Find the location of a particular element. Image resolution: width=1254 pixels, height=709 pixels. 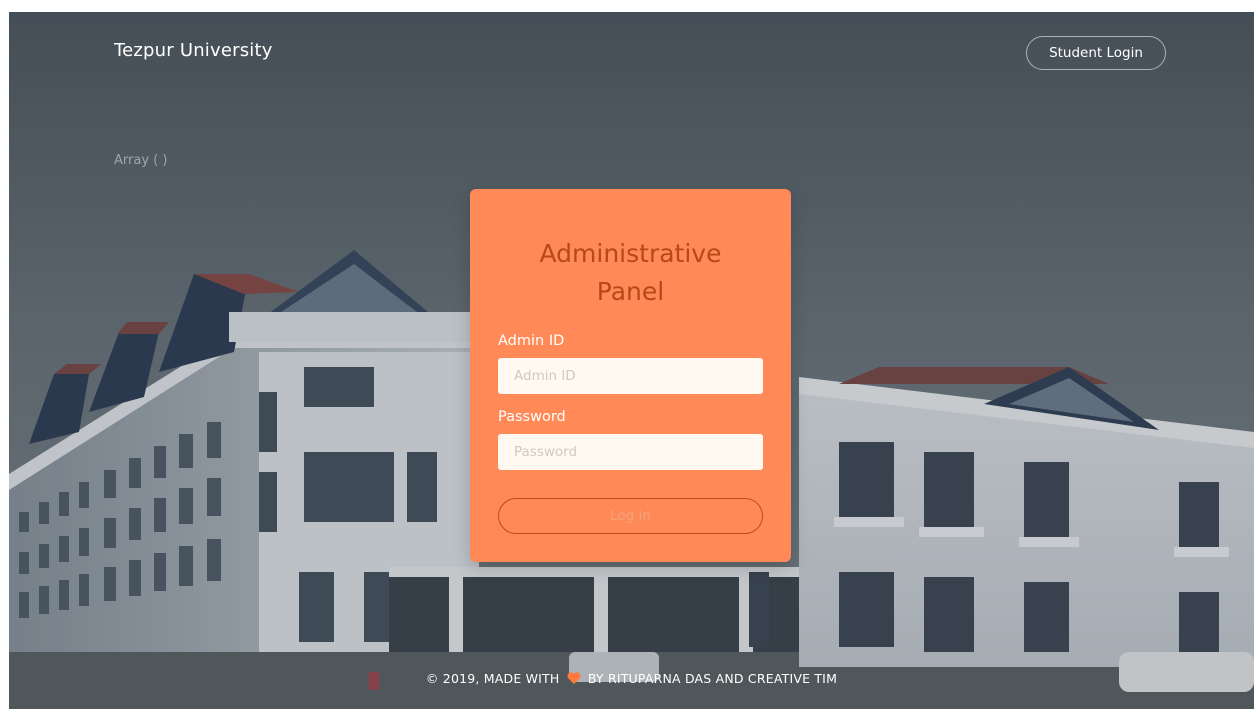

card-title: Administrative Panel is located at coordinates (630, 272).